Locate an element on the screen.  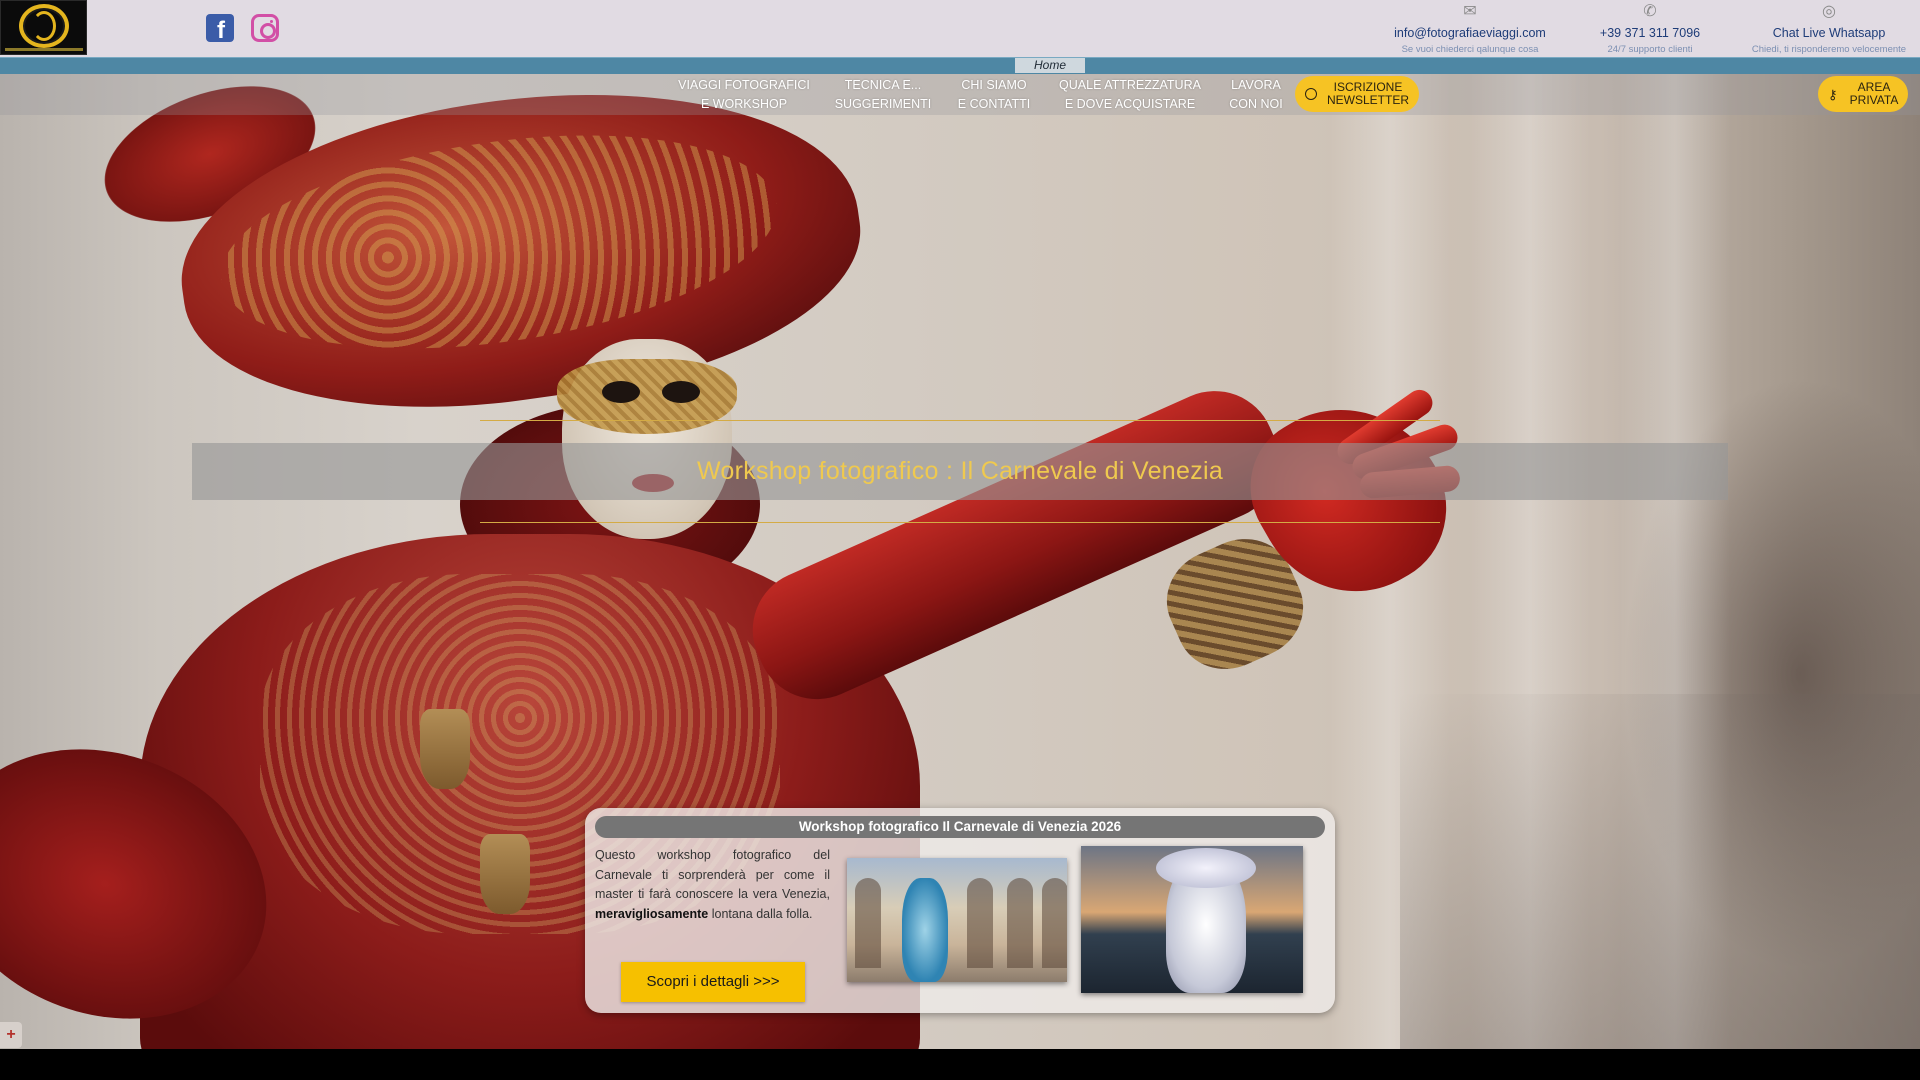
newsletter-line2: NEWSLETTER is located at coordinates (1367, 100).